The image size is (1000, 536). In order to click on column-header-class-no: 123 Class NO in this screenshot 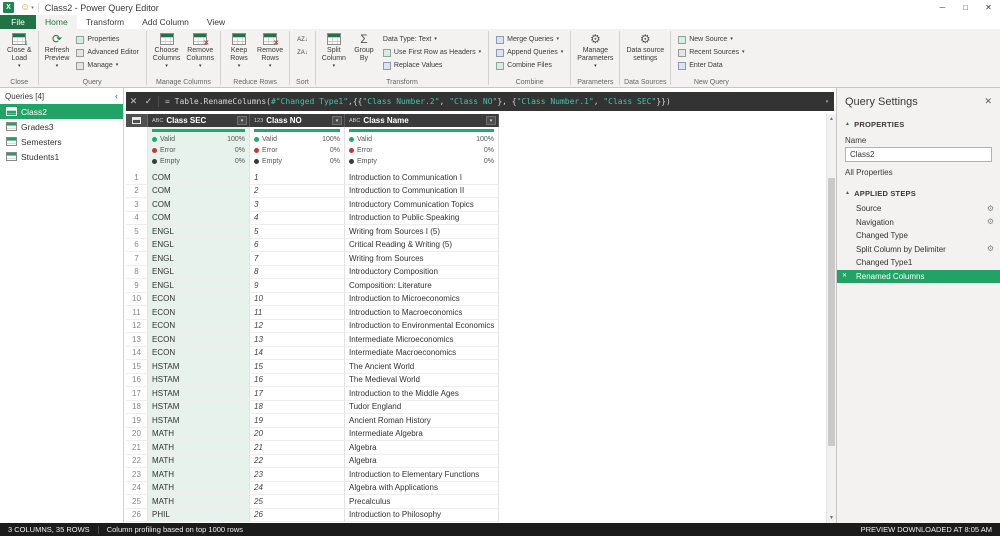, I will do `click(297, 120)`.